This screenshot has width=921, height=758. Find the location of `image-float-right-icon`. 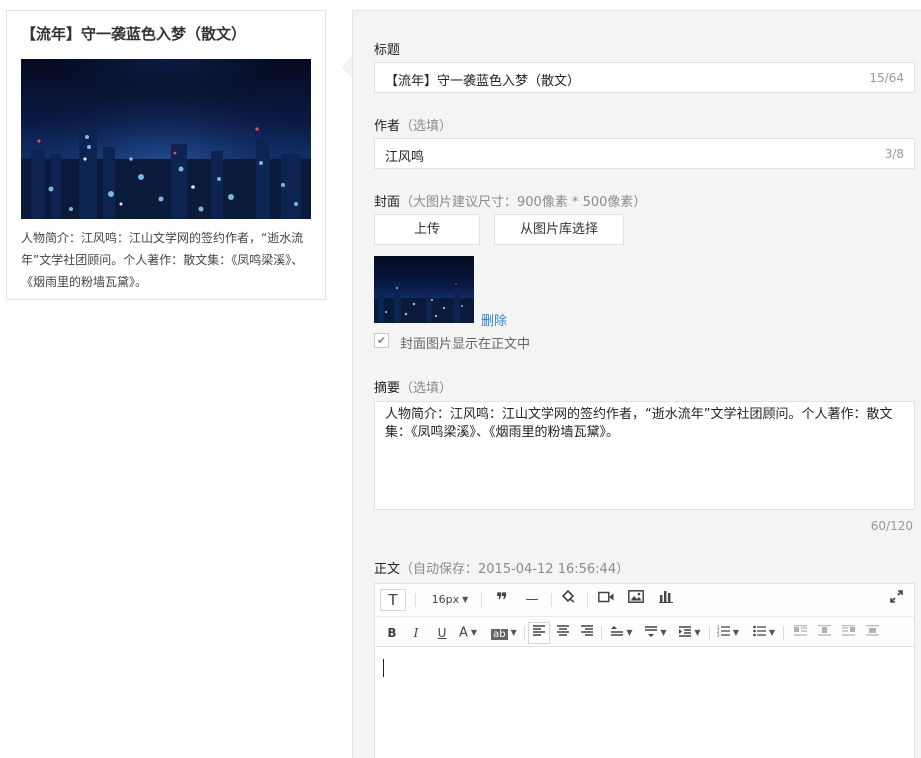

image-float-right-icon is located at coordinates (848, 633).